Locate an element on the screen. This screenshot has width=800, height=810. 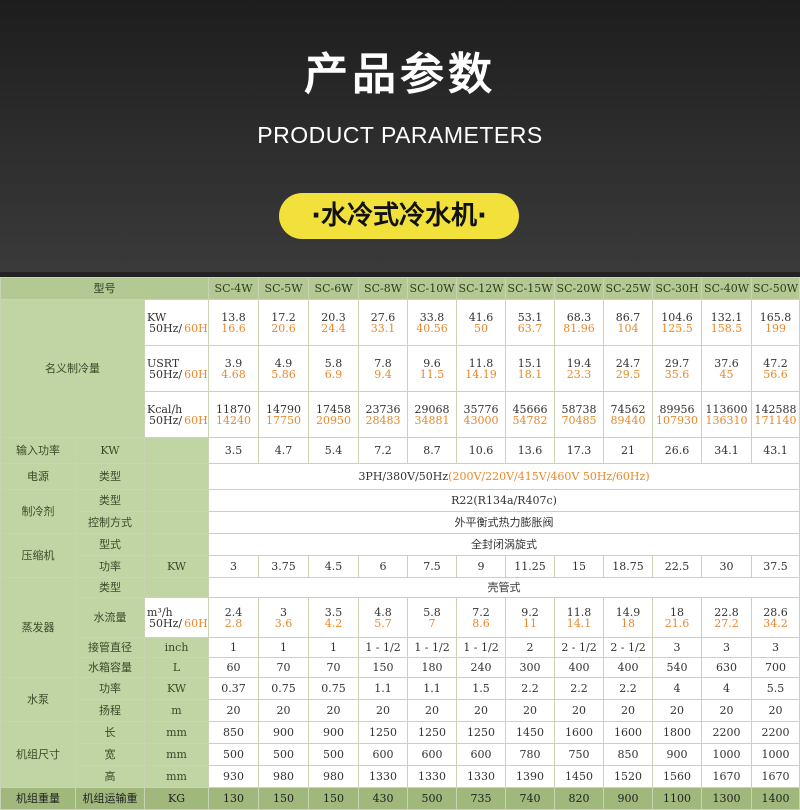
unit-hz-50: 50Hz/ is located at coordinates (166, 374).